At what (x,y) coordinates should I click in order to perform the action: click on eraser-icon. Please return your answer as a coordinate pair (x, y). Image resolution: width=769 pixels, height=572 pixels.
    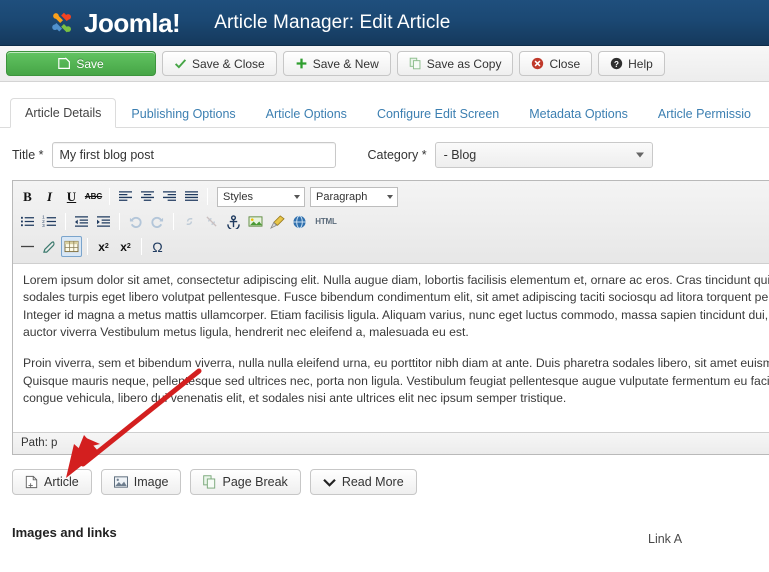
    Looking at the image, I should click on (49, 246).